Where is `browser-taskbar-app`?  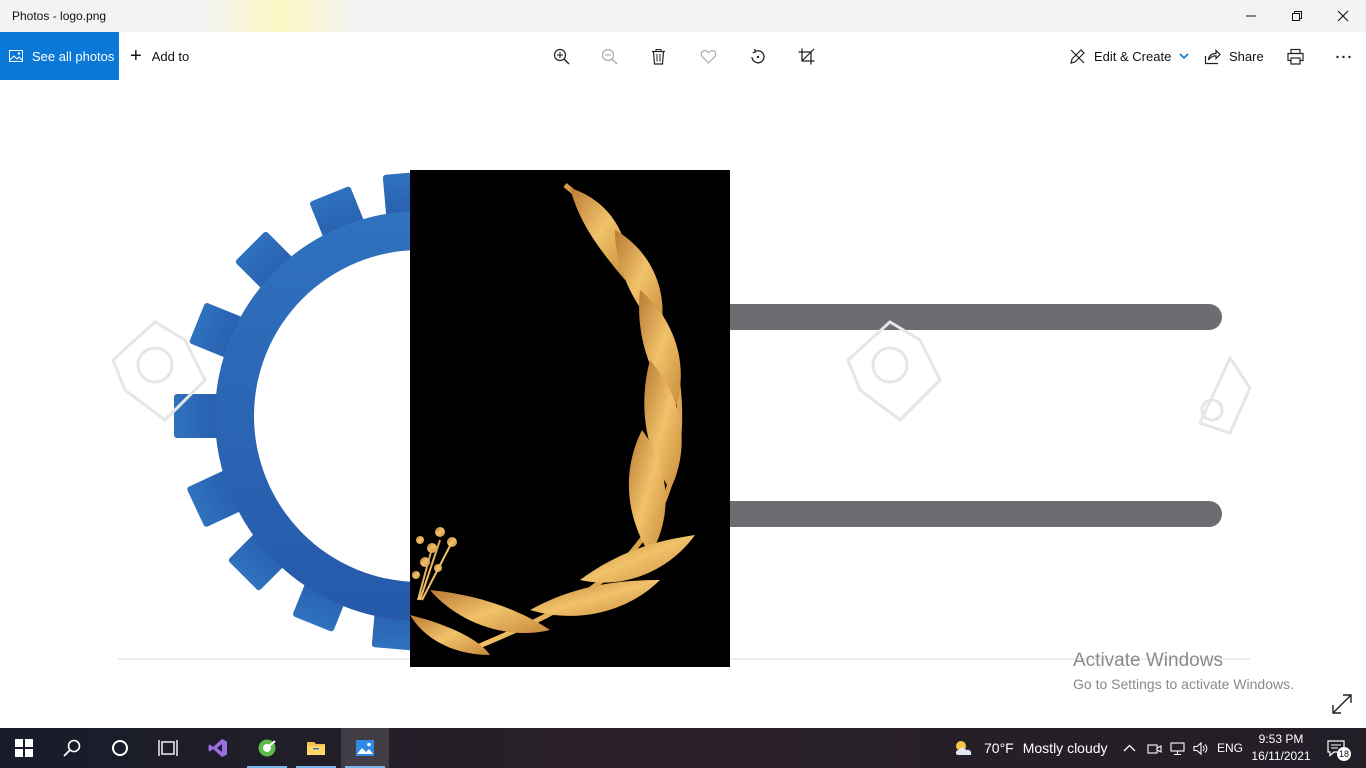
browser-taskbar-app is located at coordinates (267, 748).